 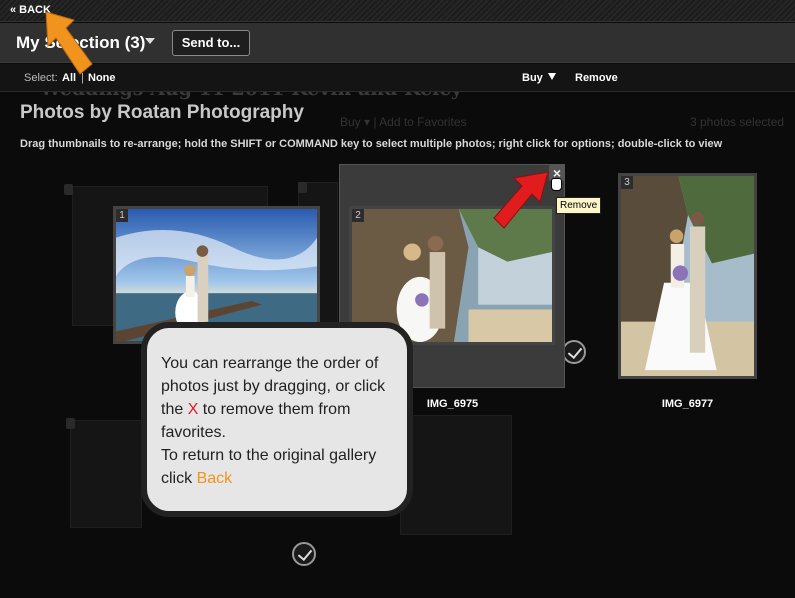 What do you see at coordinates (579, 205) in the screenshot?
I see `remove-tooltip: Remove` at bounding box center [579, 205].